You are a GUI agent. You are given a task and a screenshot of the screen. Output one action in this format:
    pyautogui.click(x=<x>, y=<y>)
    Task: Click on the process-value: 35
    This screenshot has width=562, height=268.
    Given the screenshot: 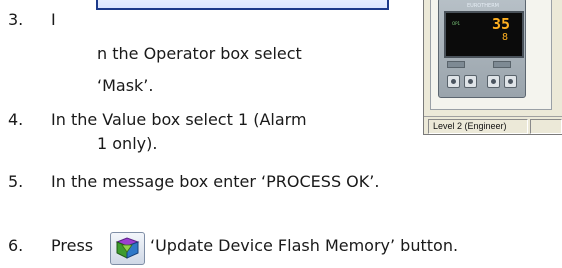 What is the action you would take?
    pyautogui.click(x=500, y=24)
    